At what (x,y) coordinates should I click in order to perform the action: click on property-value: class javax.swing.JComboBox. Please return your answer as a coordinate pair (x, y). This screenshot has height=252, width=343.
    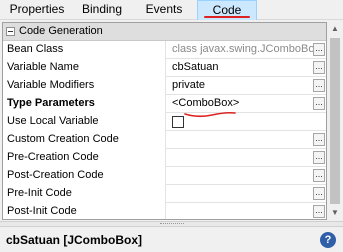
    Looking at the image, I should click on (246, 49).